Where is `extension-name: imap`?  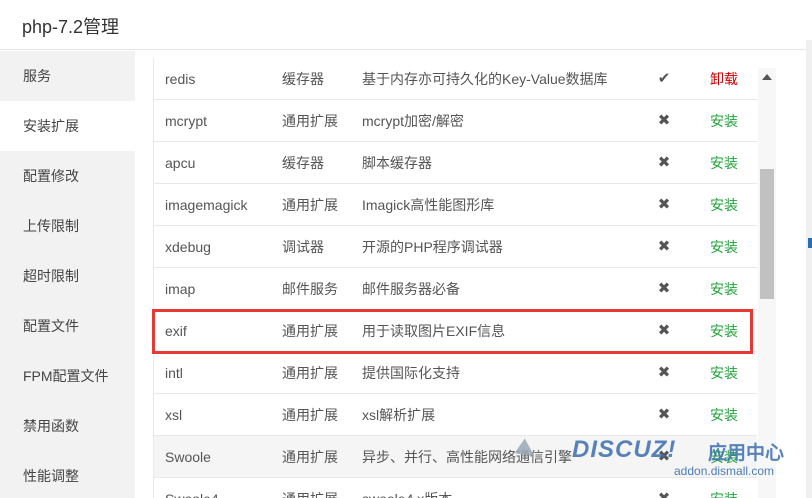 extension-name: imap is located at coordinates (180, 289).